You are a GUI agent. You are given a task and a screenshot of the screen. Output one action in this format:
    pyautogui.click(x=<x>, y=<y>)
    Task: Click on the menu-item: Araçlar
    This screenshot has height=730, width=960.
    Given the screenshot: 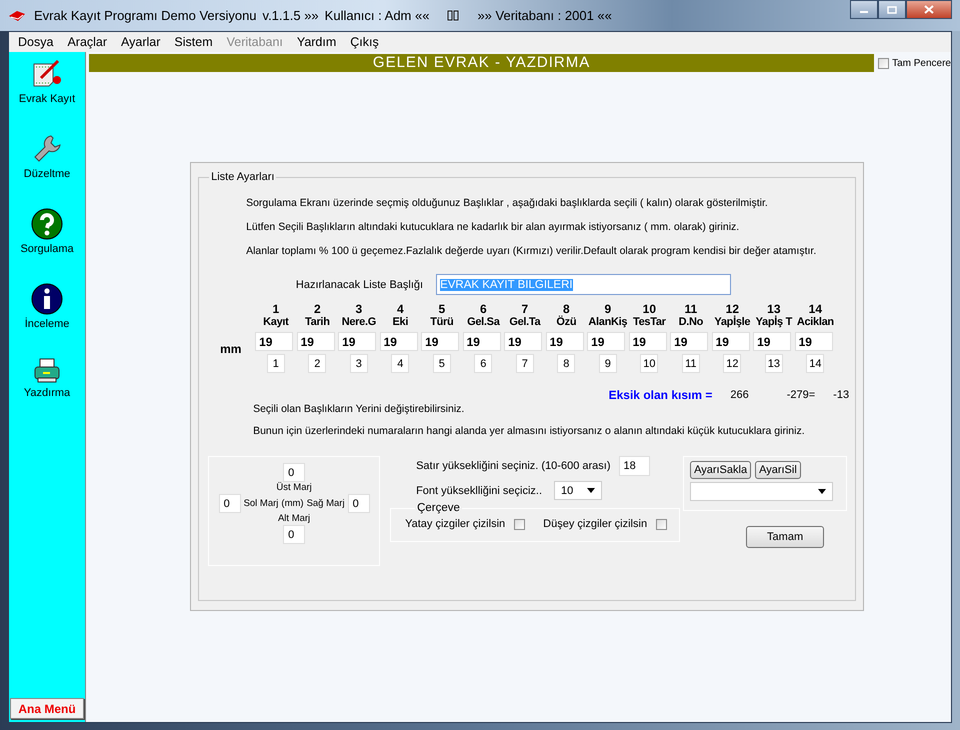 What is the action you would take?
    pyautogui.click(x=87, y=42)
    